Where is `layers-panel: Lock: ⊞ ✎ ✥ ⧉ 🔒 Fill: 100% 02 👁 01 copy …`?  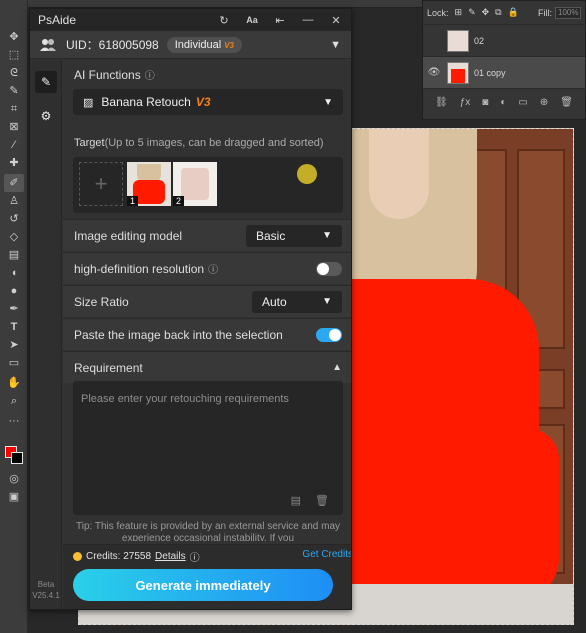 layers-panel: Lock: ⊞ ✎ ✥ ⧉ 🔒 Fill: 100% 02 👁 01 copy … is located at coordinates (504, 60).